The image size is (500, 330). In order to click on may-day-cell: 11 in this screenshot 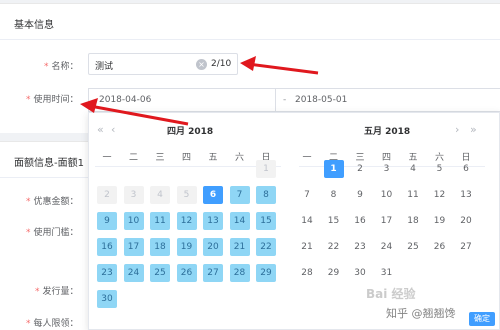, I will do `click(413, 195)`.